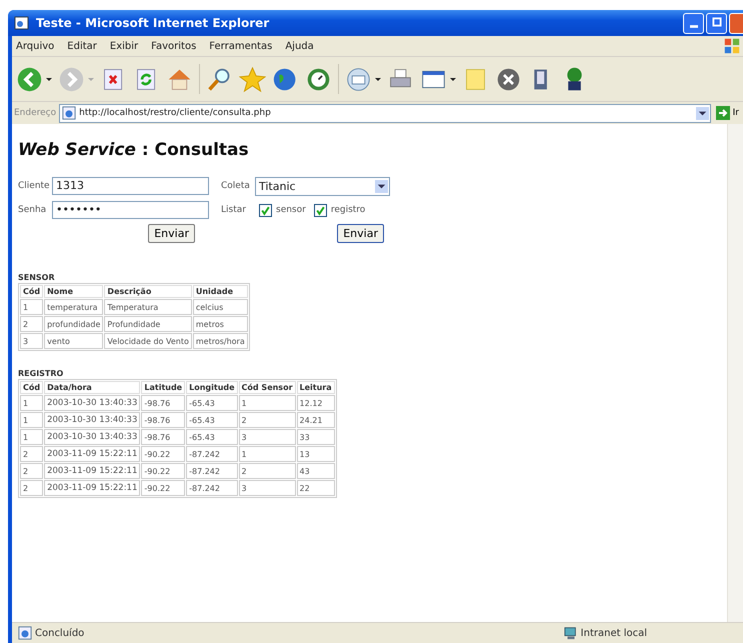 This screenshot has height=643, width=743. Describe the element at coordinates (252, 79) in the screenshot. I see `star-icon` at that location.